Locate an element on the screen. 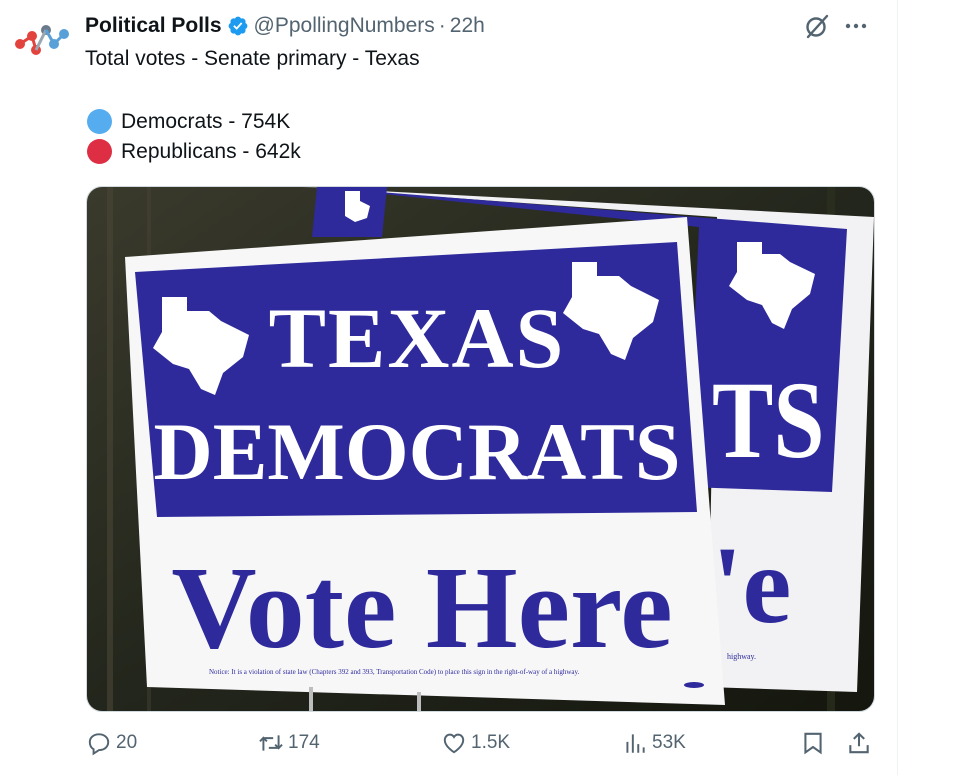  sign-line-3: Vote Here is located at coordinates (421, 607).